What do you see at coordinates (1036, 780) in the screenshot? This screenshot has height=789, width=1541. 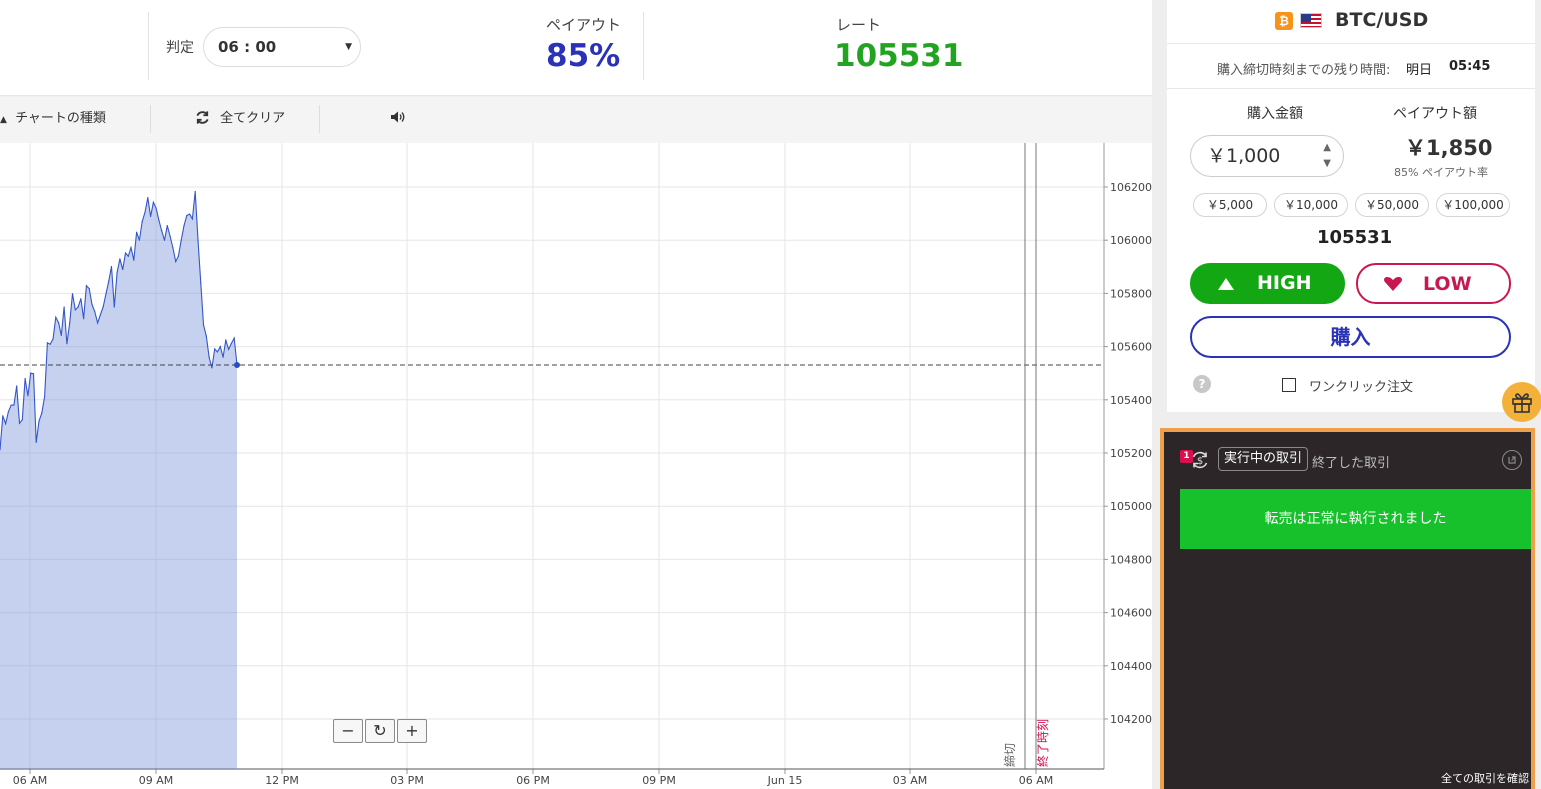 I see `x-tick-label: 06 AM` at bounding box center [1036, 780].